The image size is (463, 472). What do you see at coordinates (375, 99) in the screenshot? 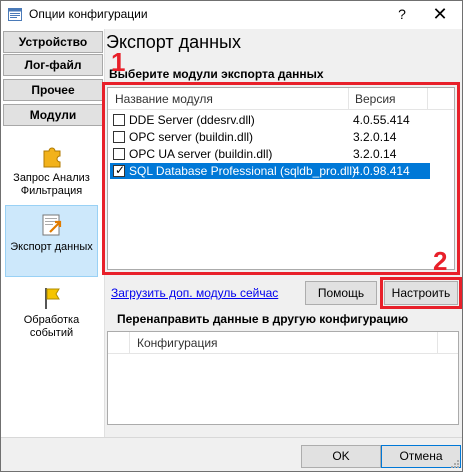
I see `column-header-version: Версия` at bounding box center [375, 99].